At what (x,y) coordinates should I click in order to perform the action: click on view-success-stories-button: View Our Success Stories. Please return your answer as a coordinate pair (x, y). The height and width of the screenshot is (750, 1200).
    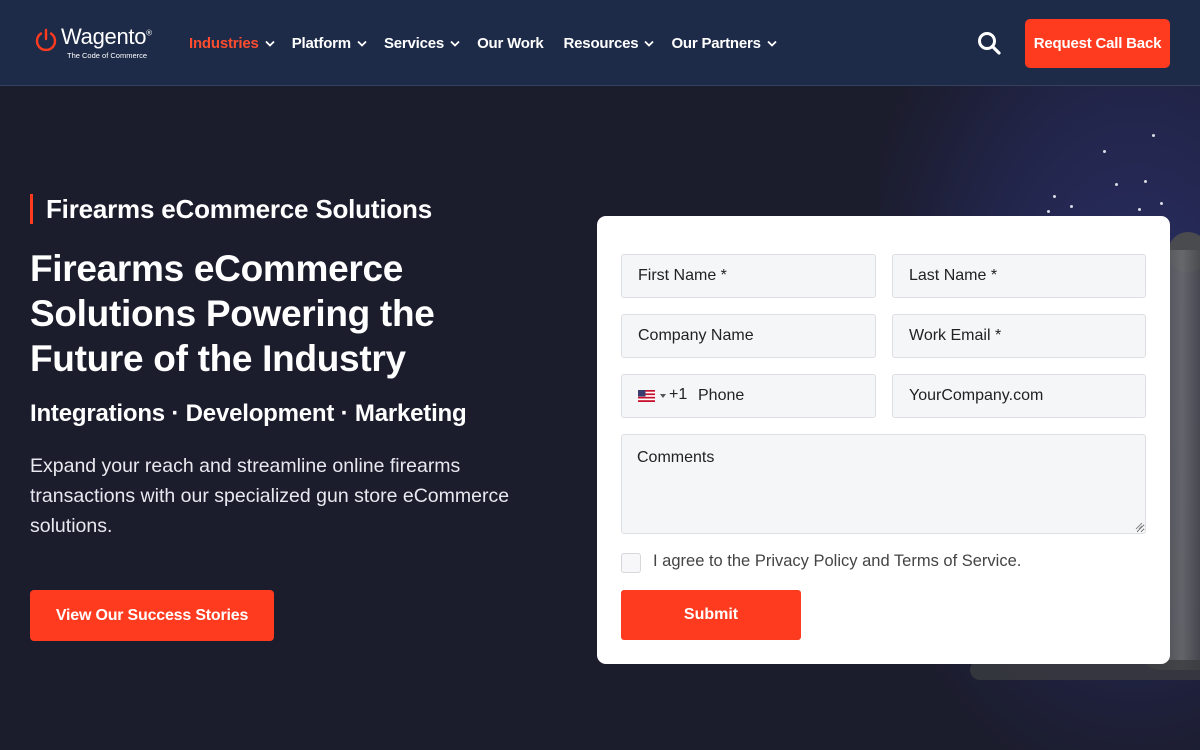
    Looking at the image, I should click on (152, 615).